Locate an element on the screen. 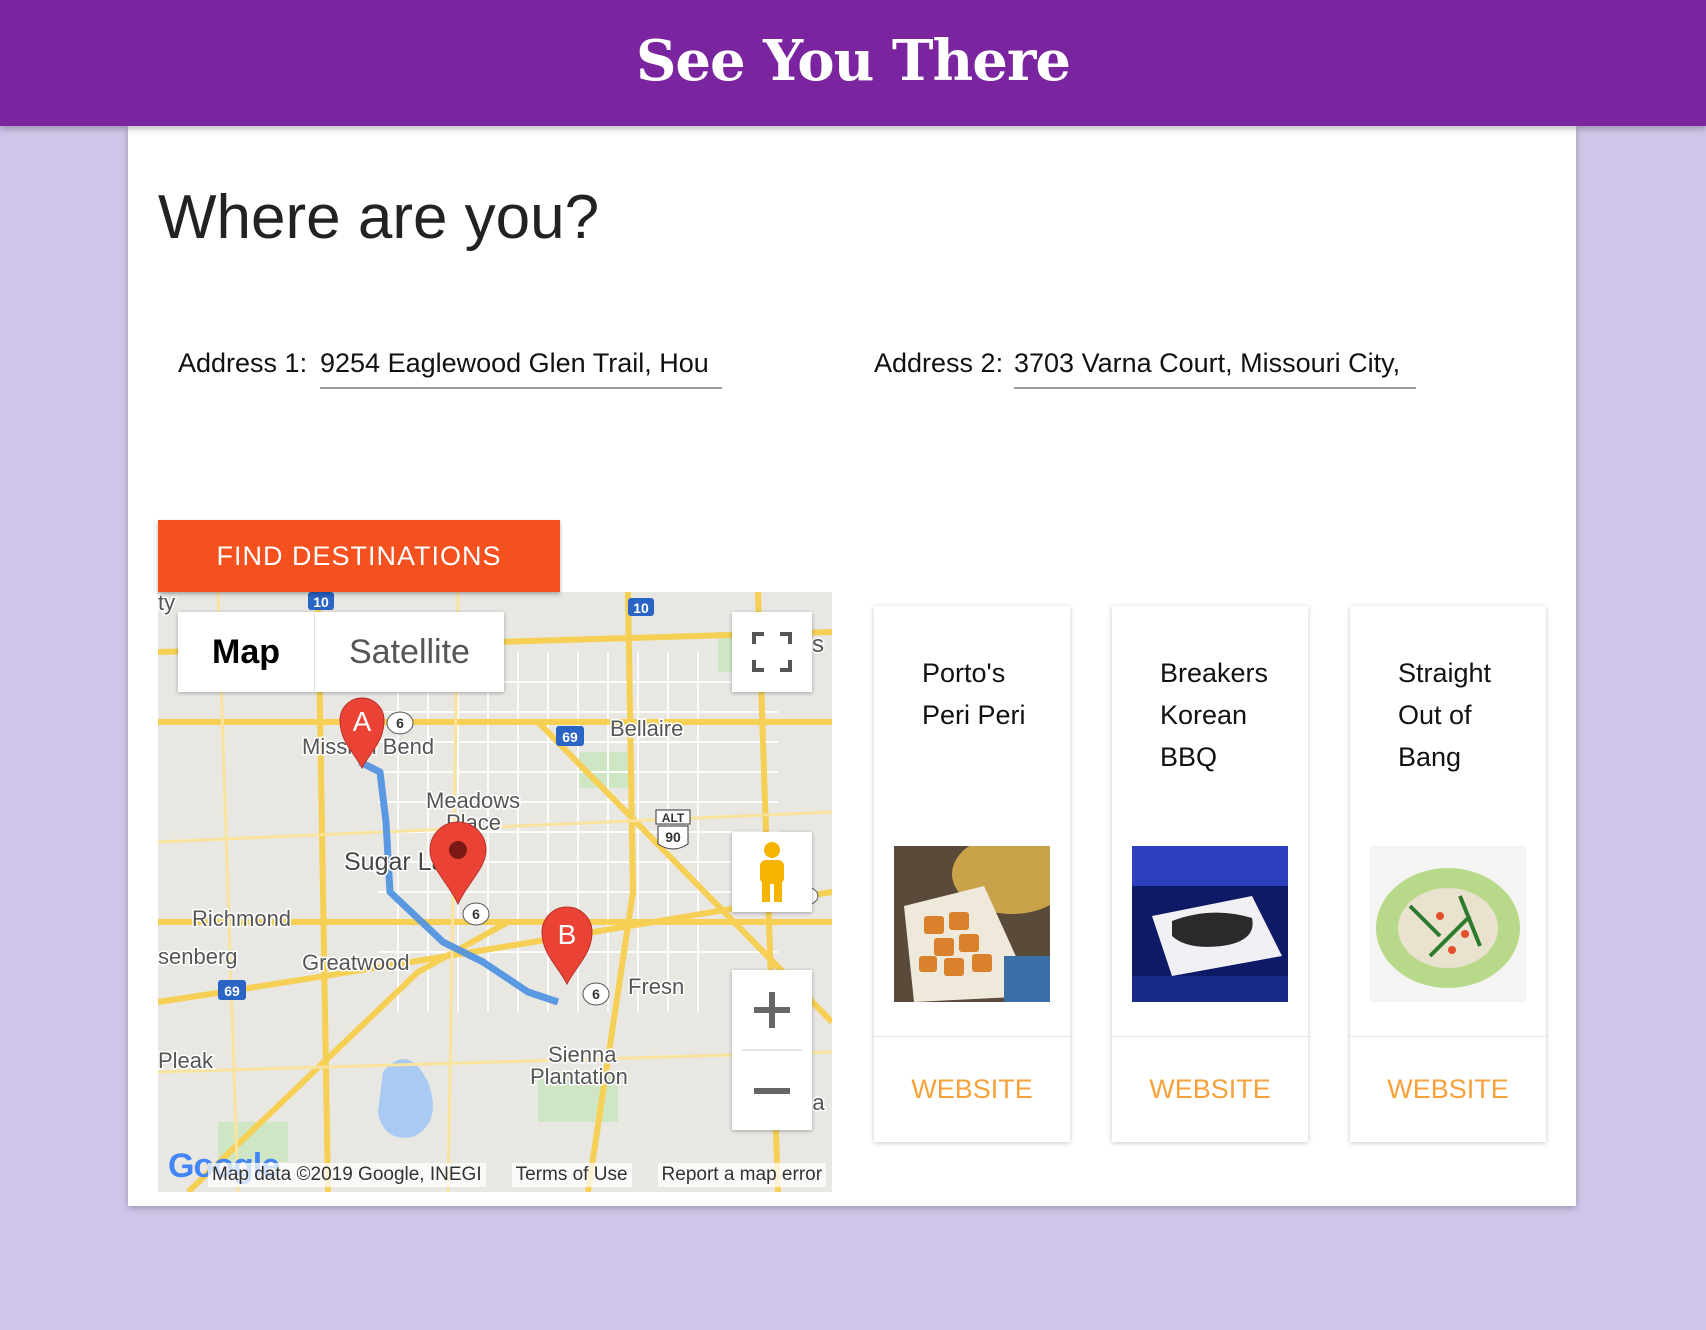  map-type-map-button: Map is located at coordinates (246, 652).